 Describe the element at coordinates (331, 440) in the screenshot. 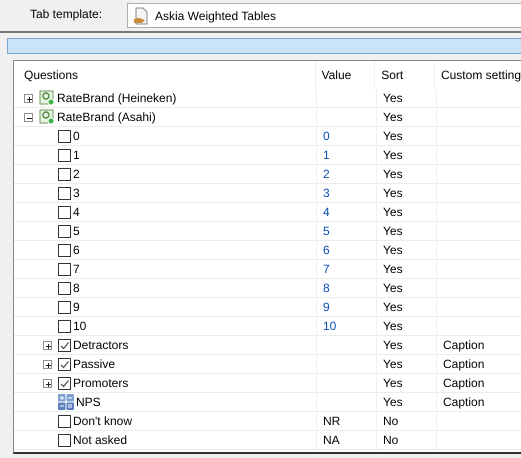

I see `table-cell-text: NA` at that location.